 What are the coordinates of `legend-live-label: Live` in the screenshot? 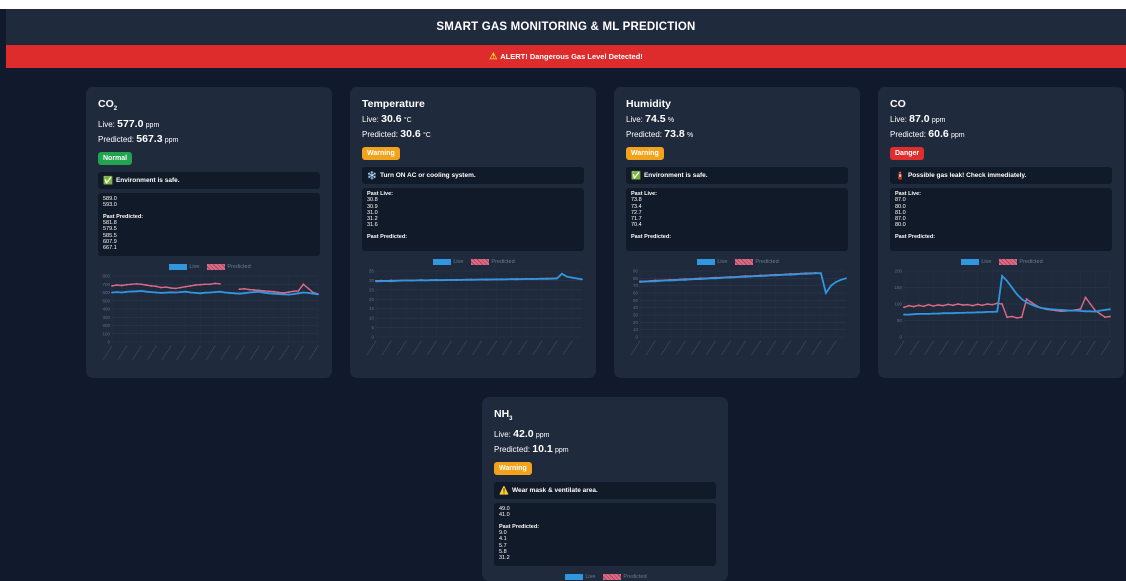 It's located at (590, 577).